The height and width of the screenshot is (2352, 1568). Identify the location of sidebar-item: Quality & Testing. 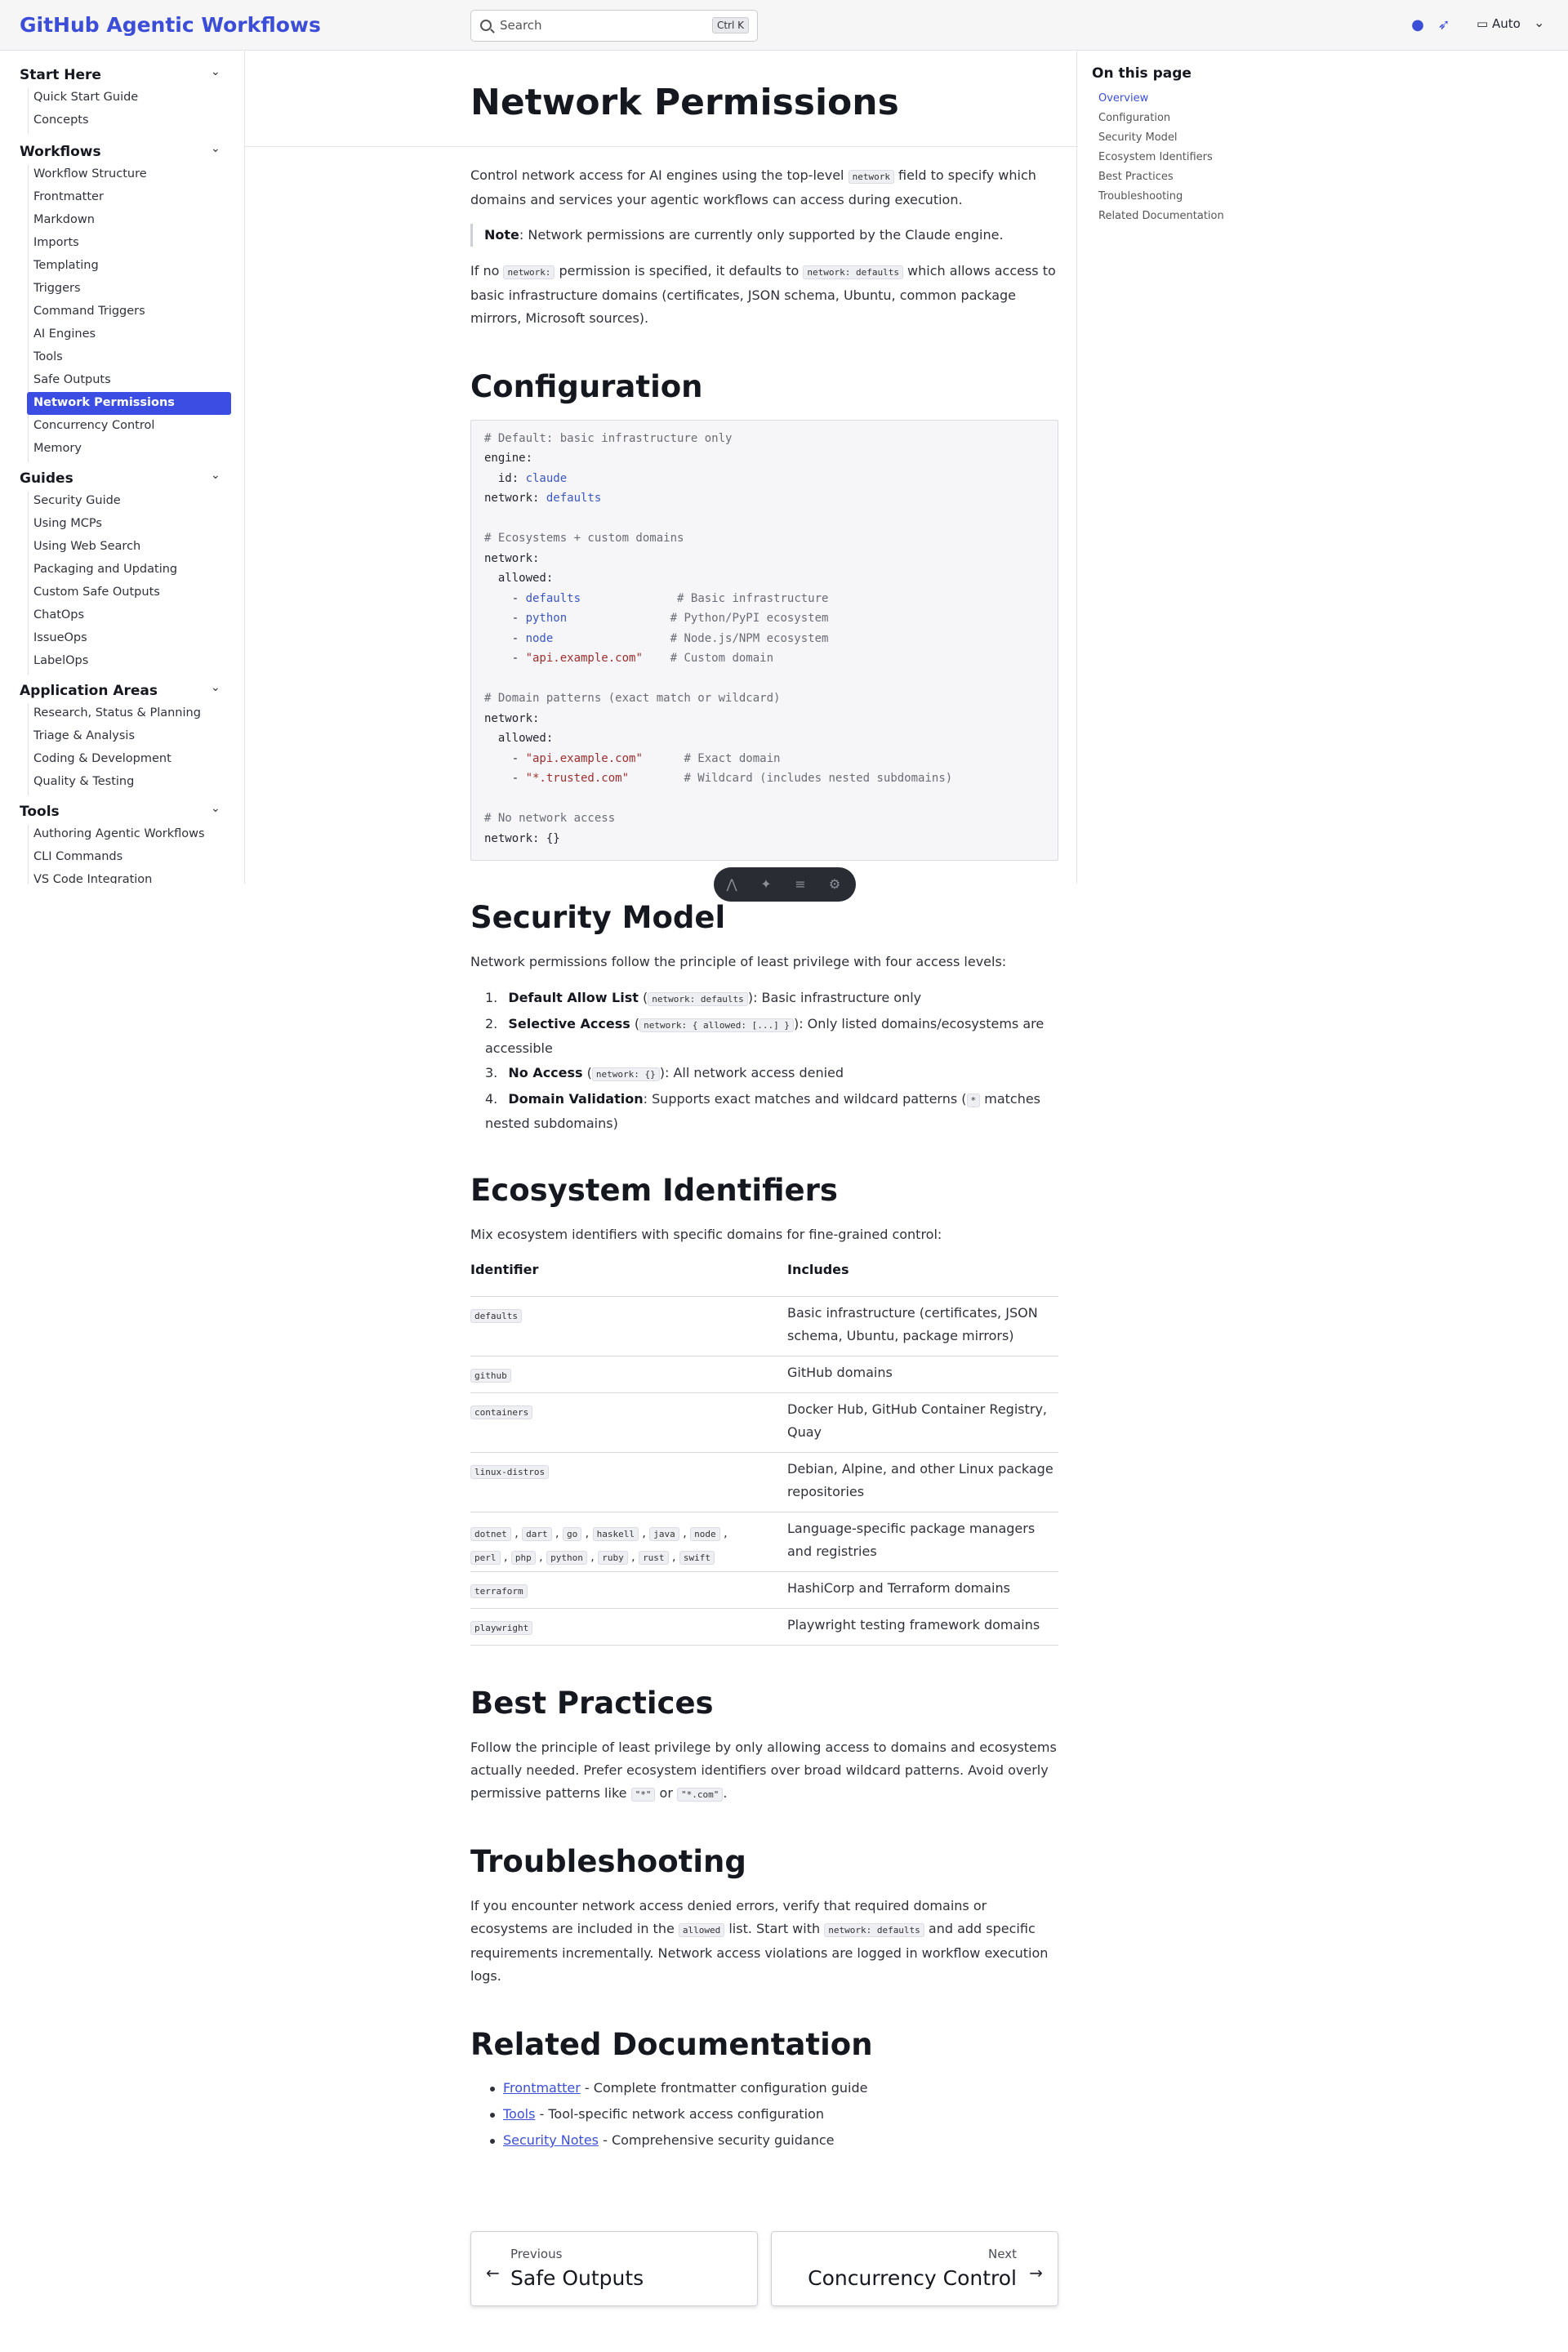
(83, 781).